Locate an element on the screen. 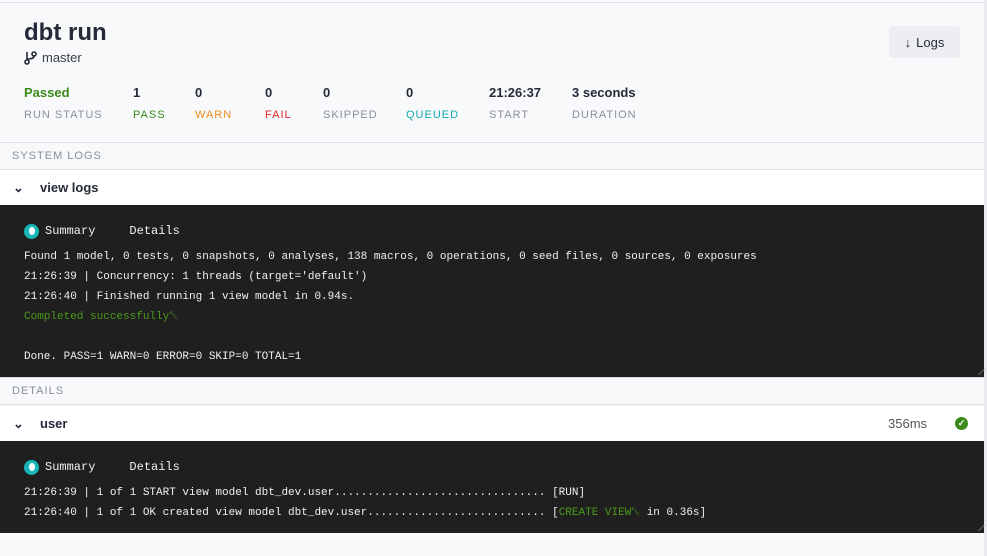 This screenshot has width=987, height=556. stat-label: WARN is located at coordinates (214, 115).